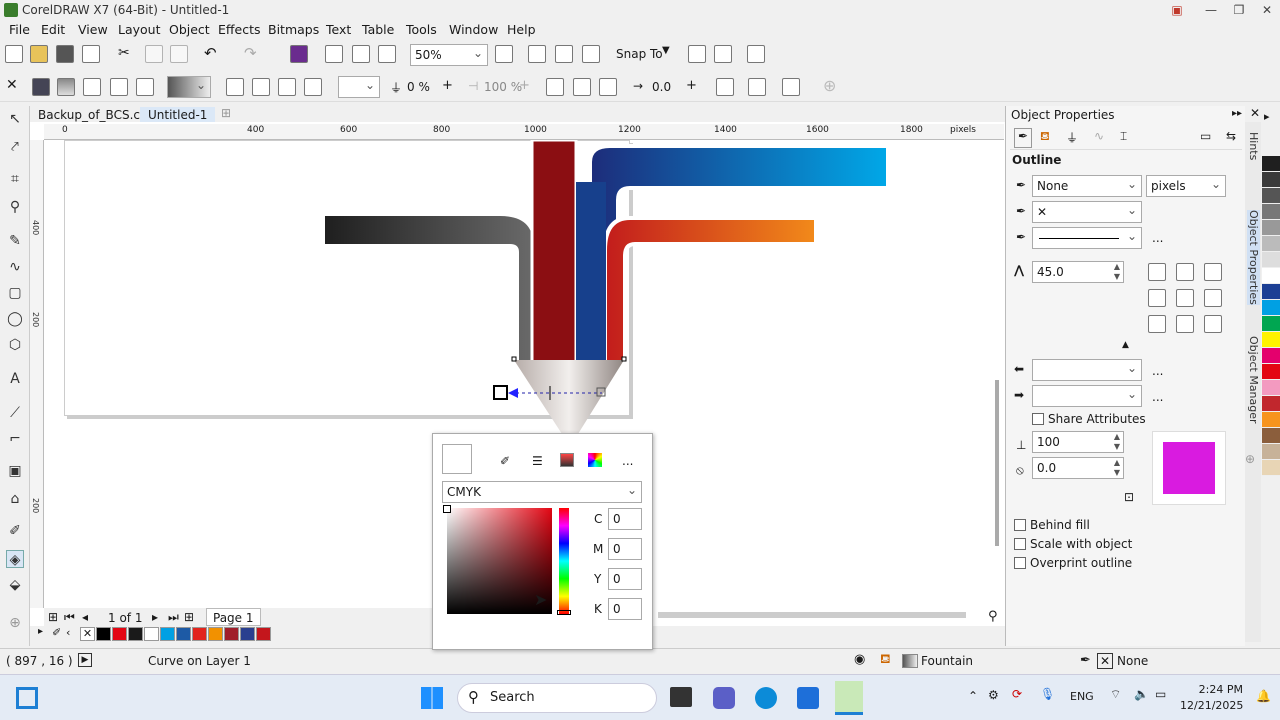  What do you see at coordinates (859, 659) in the screenshot?
I see `color-proof-icon: ◉` at bounding box center [859, 659].